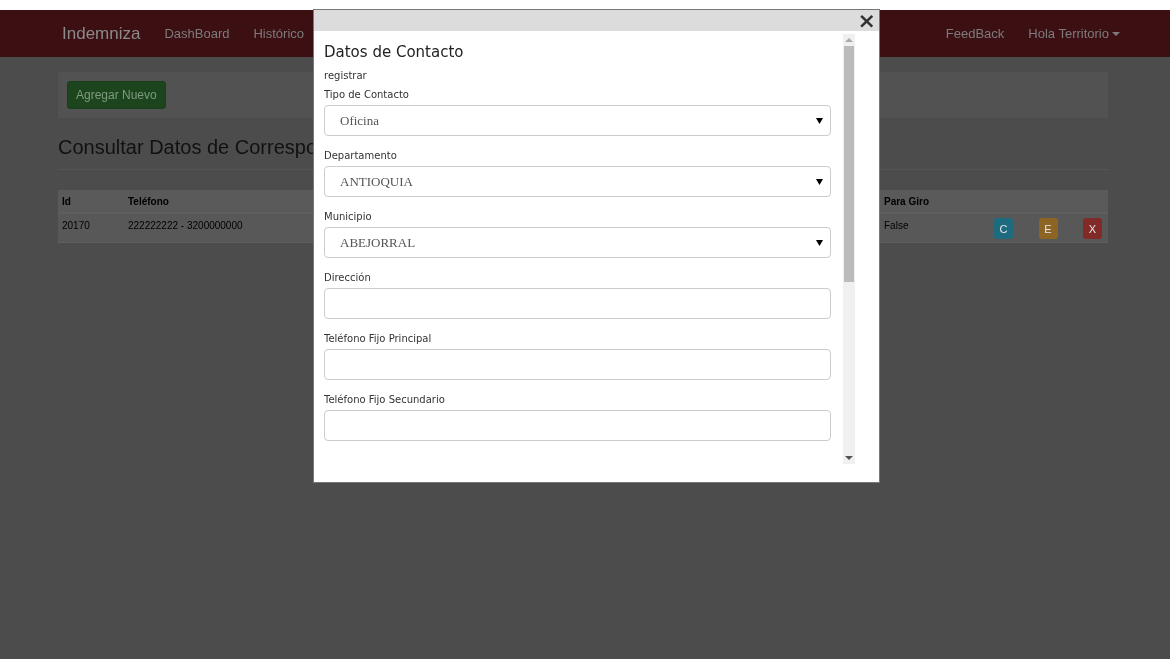 This screenshot has height=659, width=1170. I want to click on field-label: Teléfono Fijo Principal, so click(378, 338).